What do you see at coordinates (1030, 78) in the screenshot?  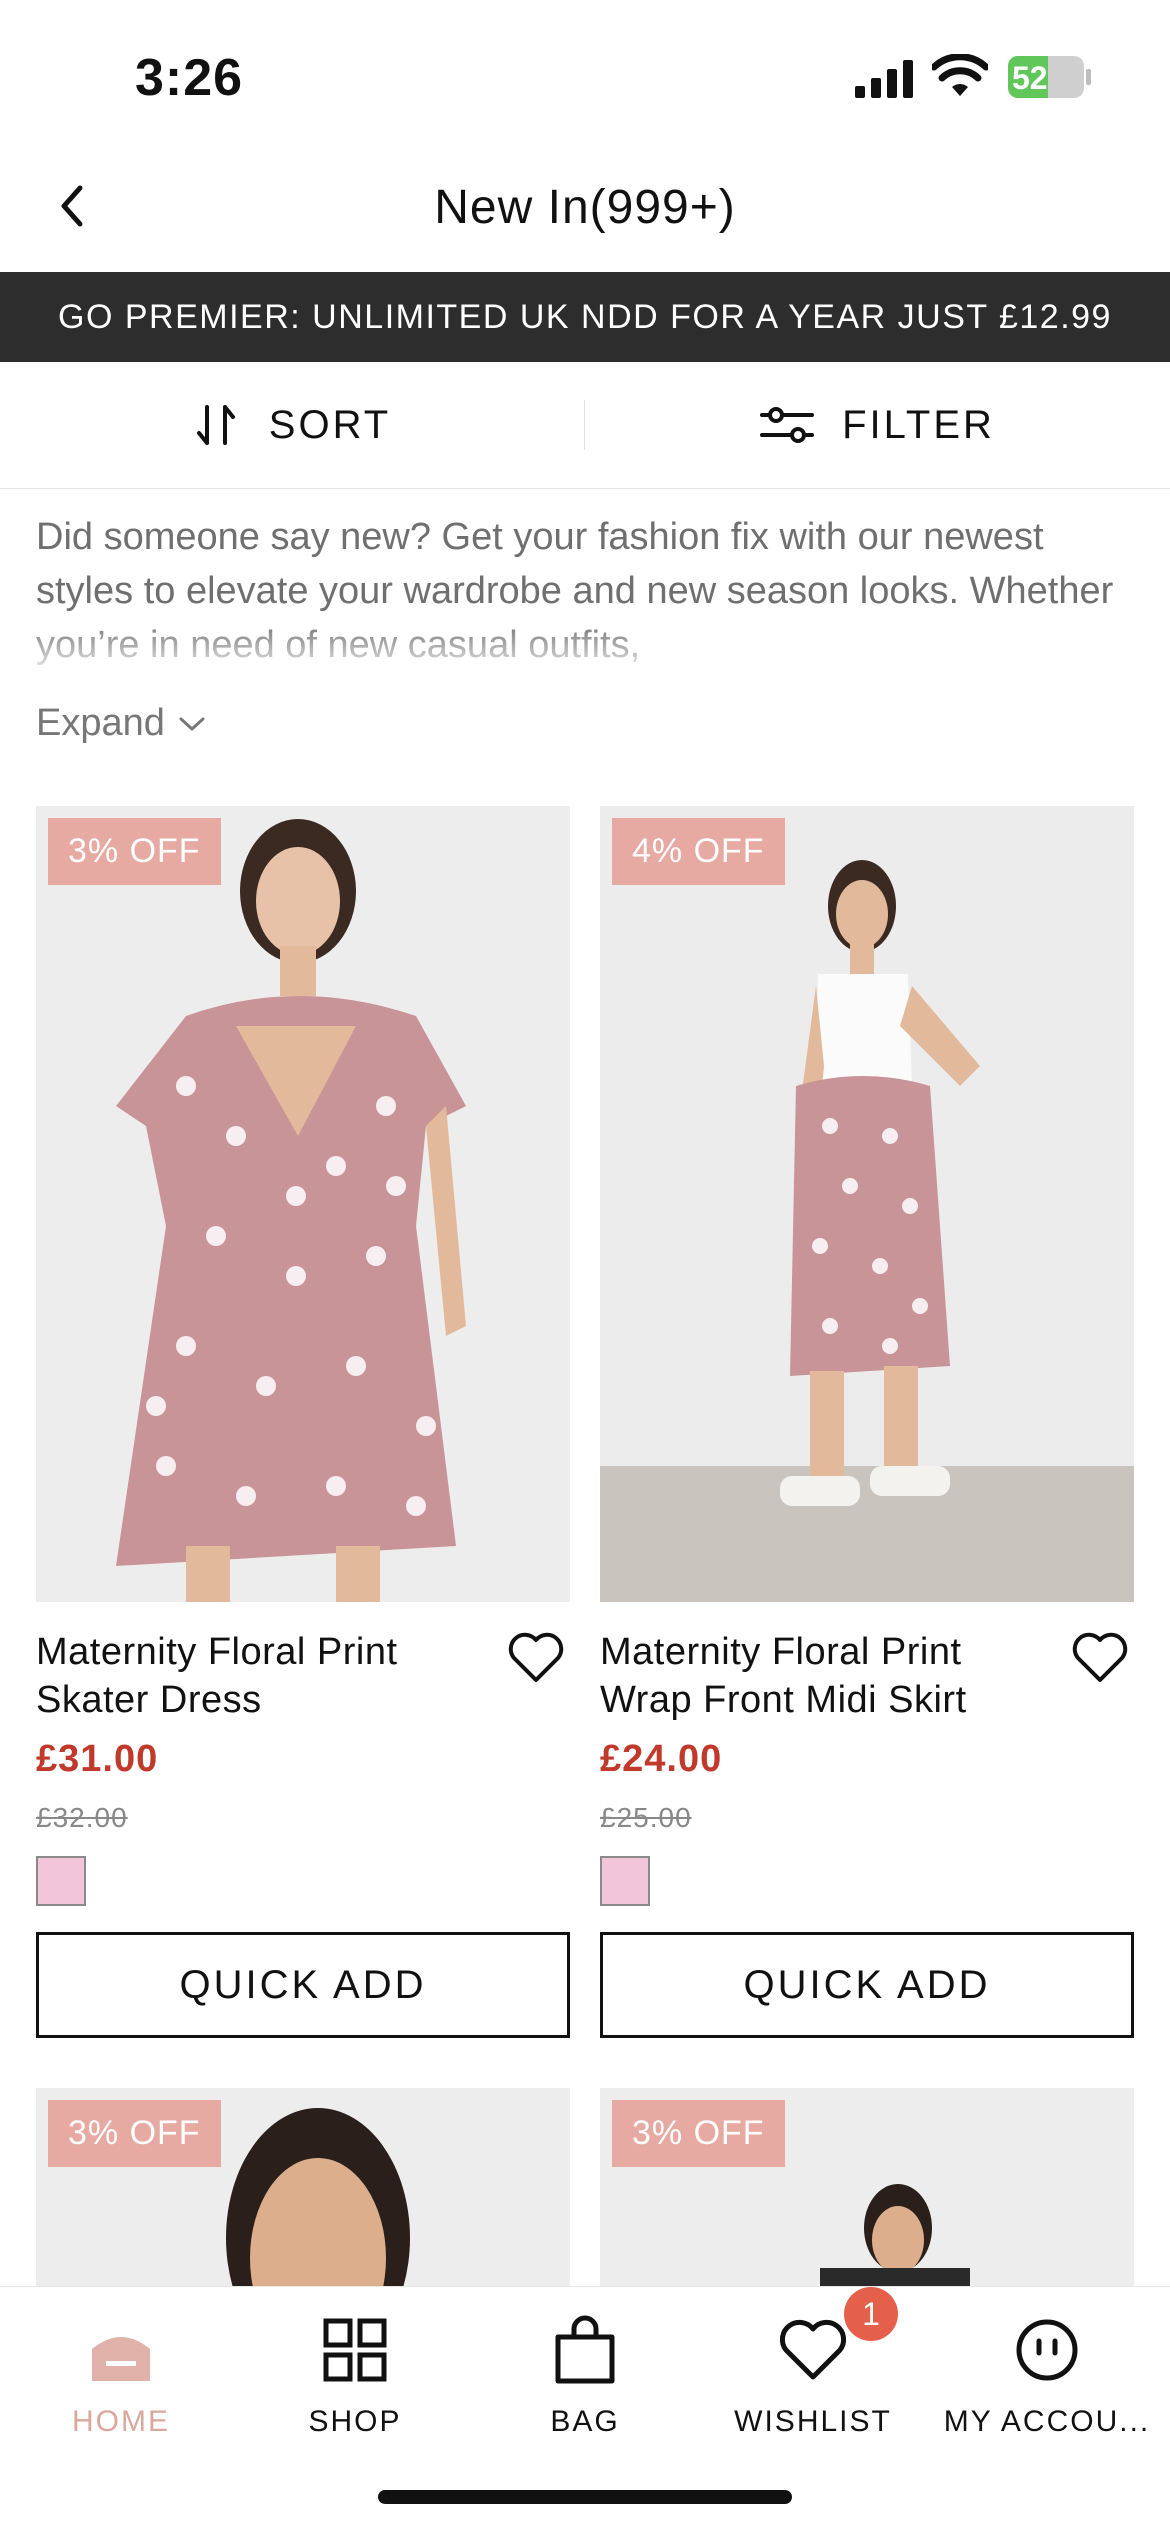 I see `battery-level: 52` at bounding box center [1030, 78].